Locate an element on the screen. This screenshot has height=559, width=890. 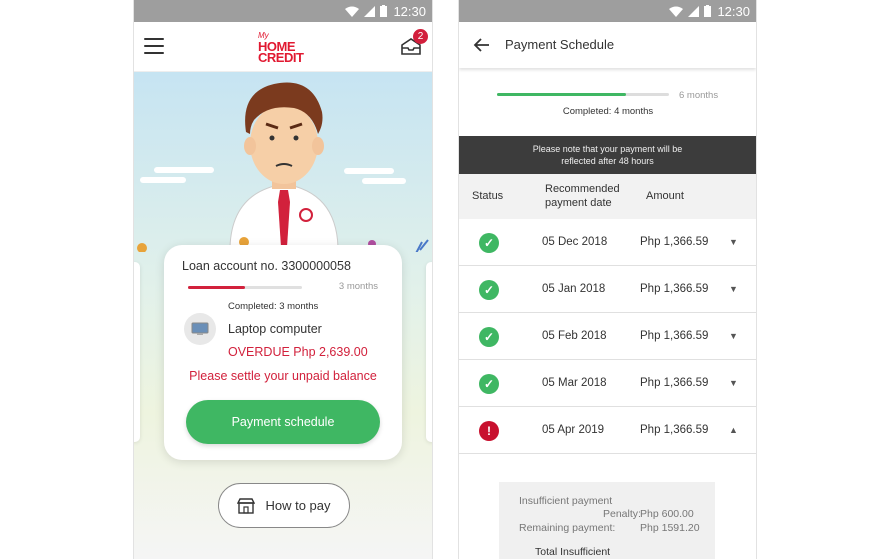
table-row: ✓ 05 Feb 2018 Php 1,366.59 ▼ is located at coordinates (607, 336).